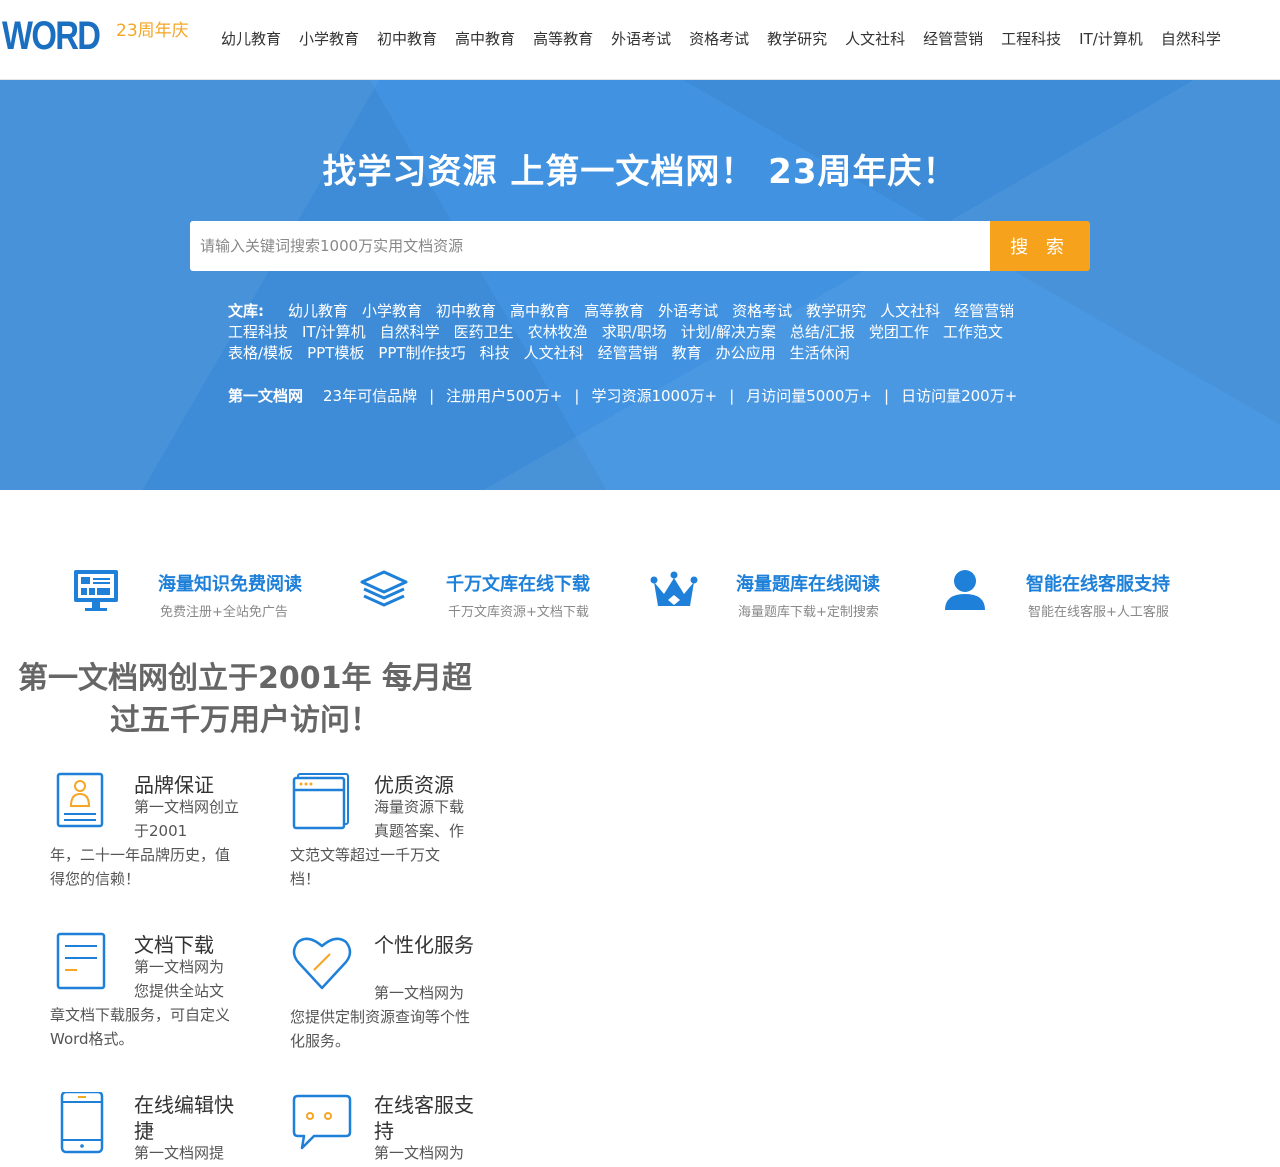  I want to click on hero-title: 找学习资源 上第一文档网！ 23周年庆！, so click(640, 172).